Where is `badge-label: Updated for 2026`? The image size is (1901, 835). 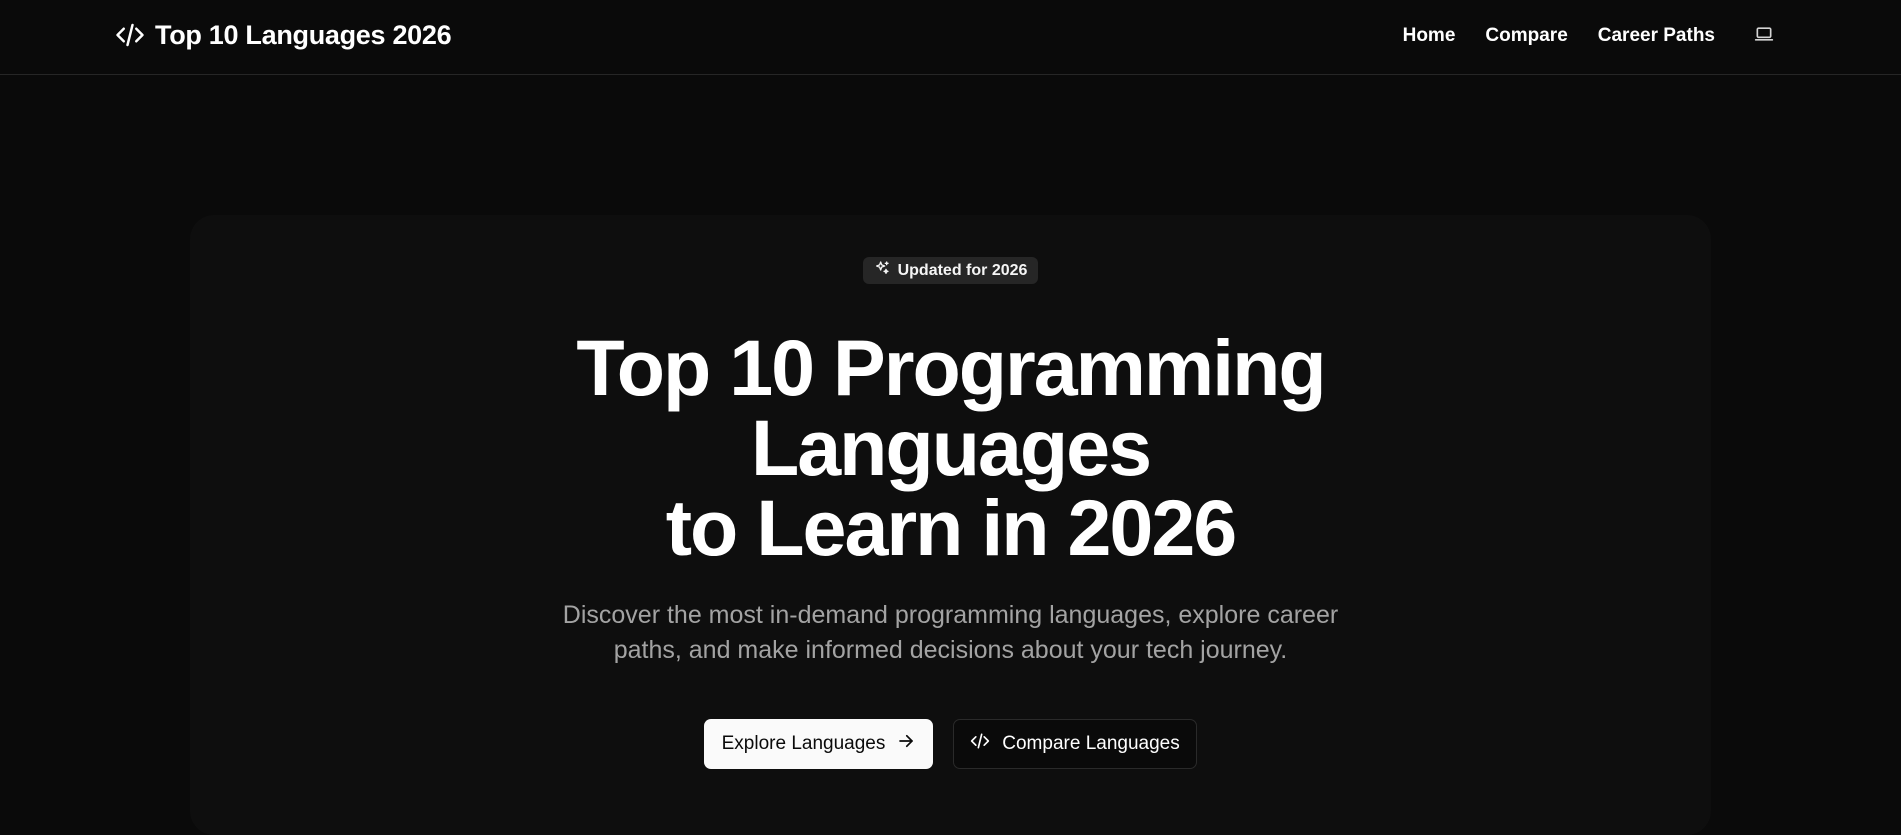 badge-label: Updated for 2026 is located at coordinates (962, 270).